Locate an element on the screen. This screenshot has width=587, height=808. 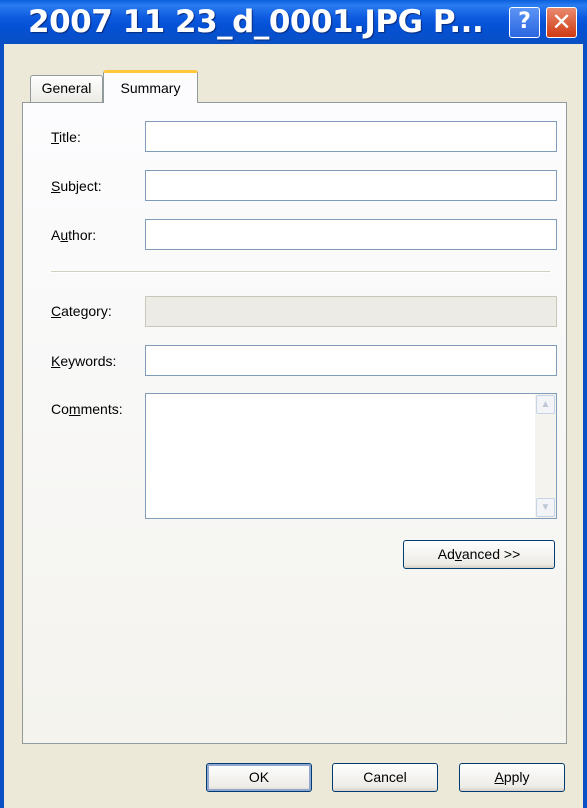
title-bar: 2007 11 23_d_0001.JPG P... ? ✕ is located at coordinates (293, 22).